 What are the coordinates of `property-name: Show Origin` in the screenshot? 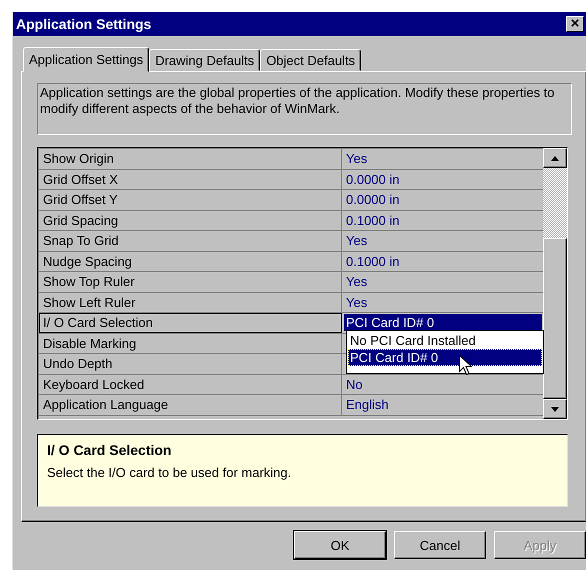 It's located at (190, 158).